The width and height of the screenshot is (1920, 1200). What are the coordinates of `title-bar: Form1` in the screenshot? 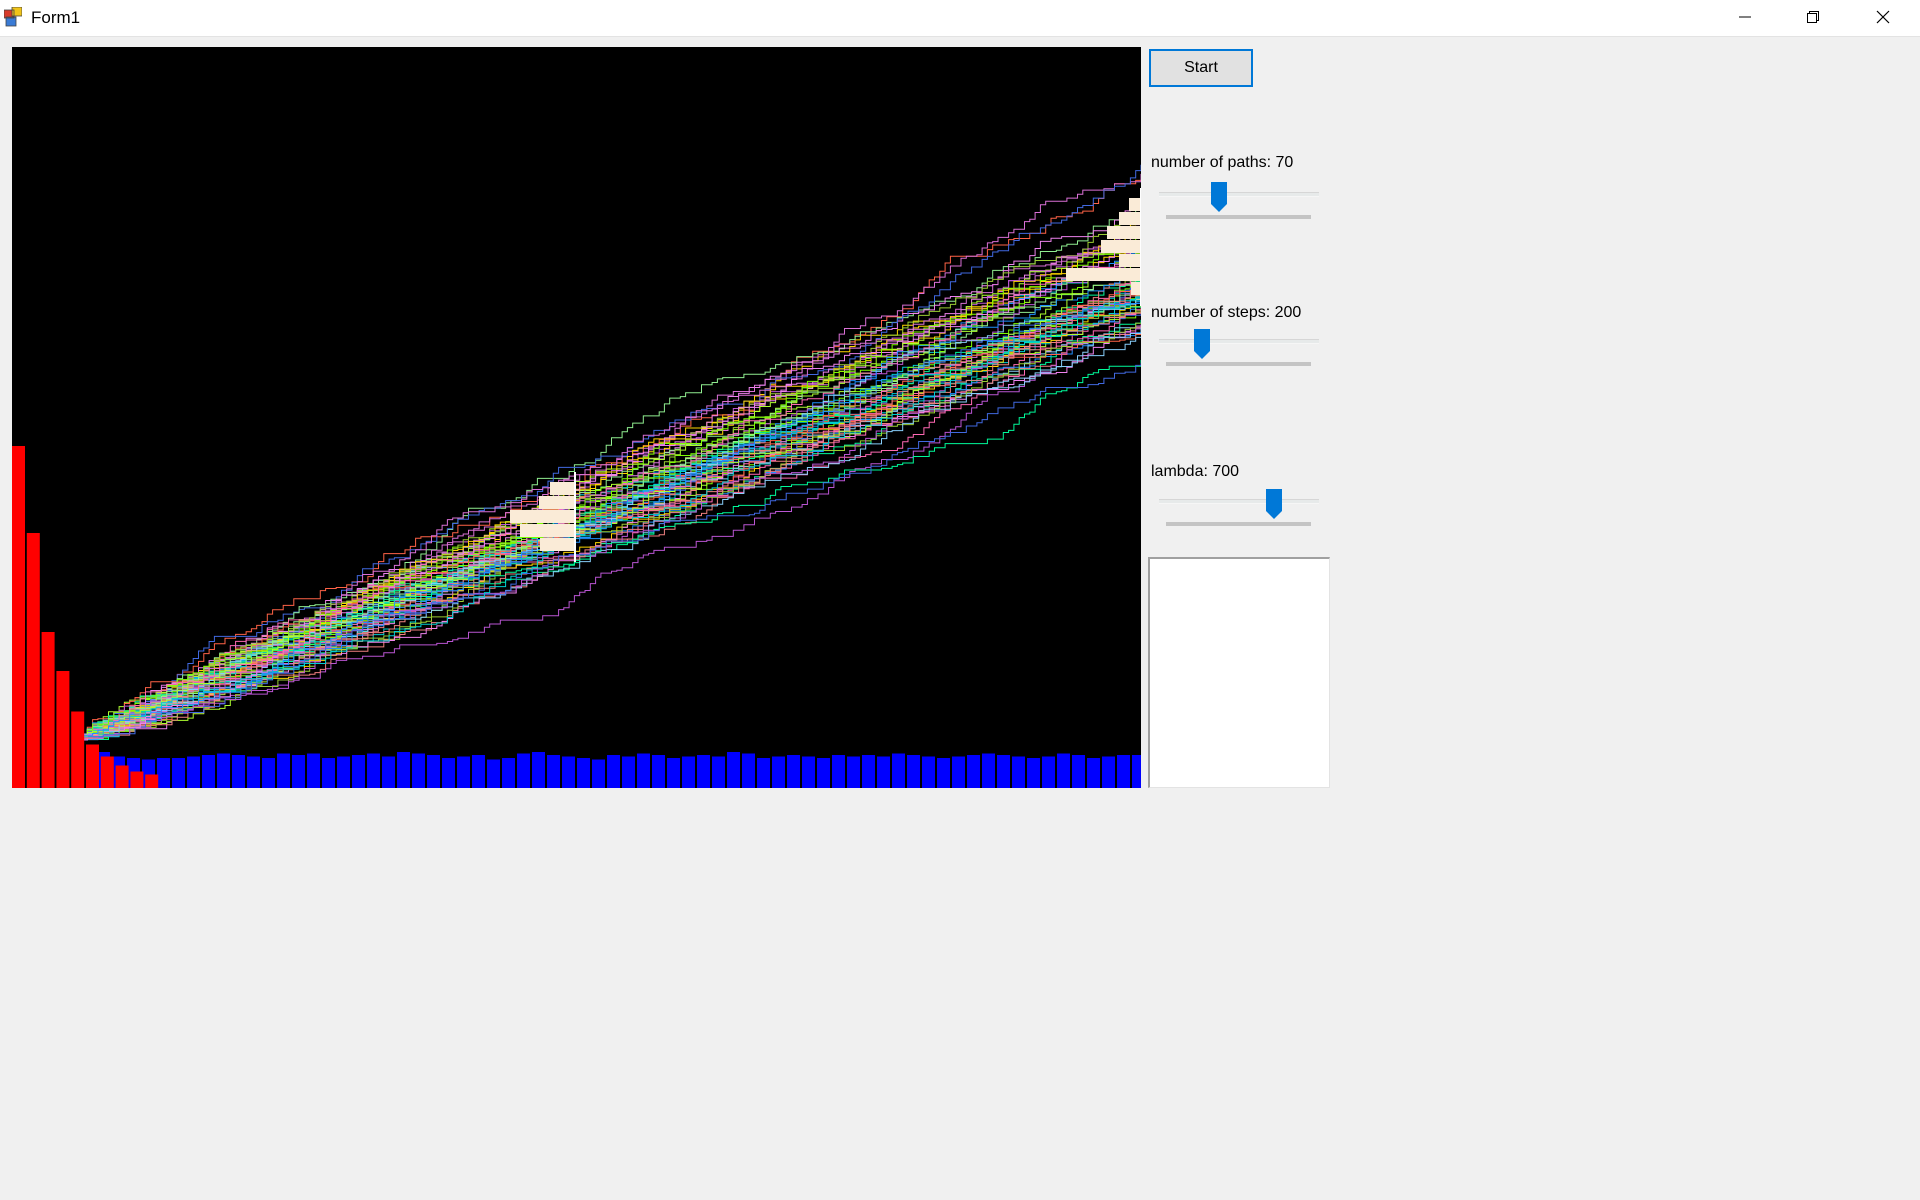 It's located at (960, 18).